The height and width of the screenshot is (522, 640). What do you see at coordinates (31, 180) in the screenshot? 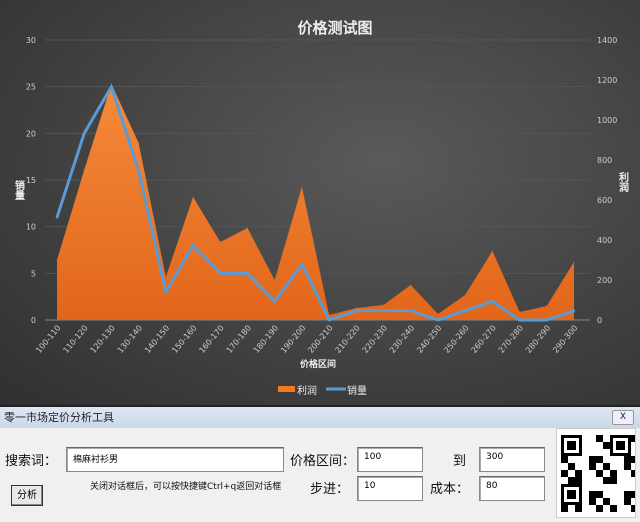
I see `y-left-tick: 15` at bounding box center [31, 180].